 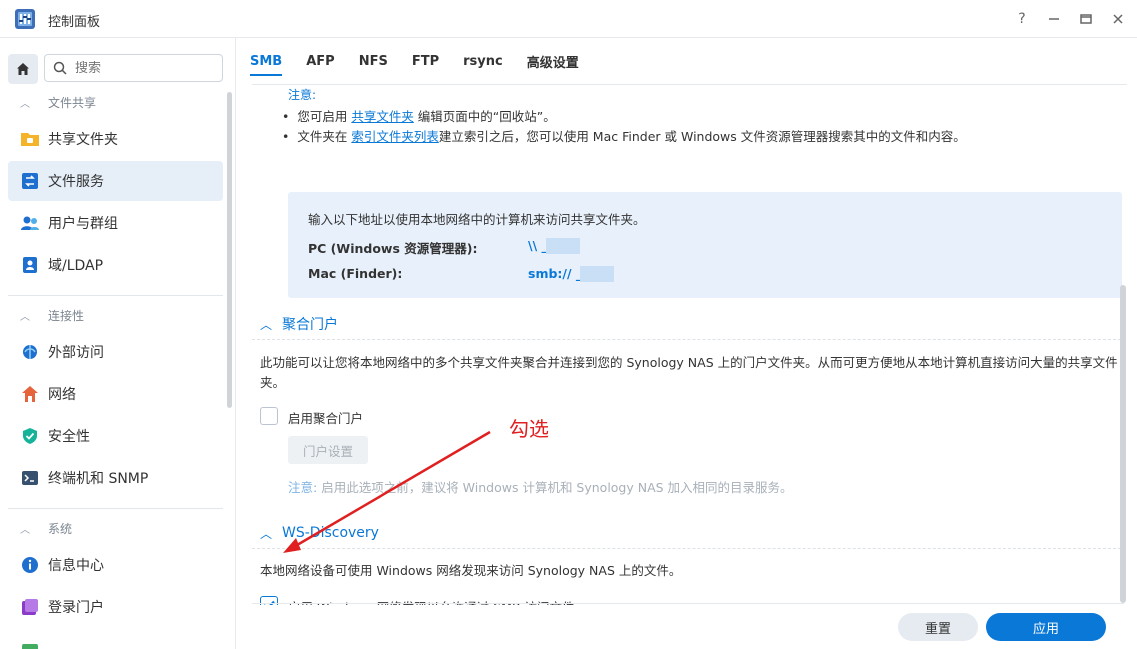 I want to click on sidebar-item-file-services: 文件服务, so click(x=115, y=181).